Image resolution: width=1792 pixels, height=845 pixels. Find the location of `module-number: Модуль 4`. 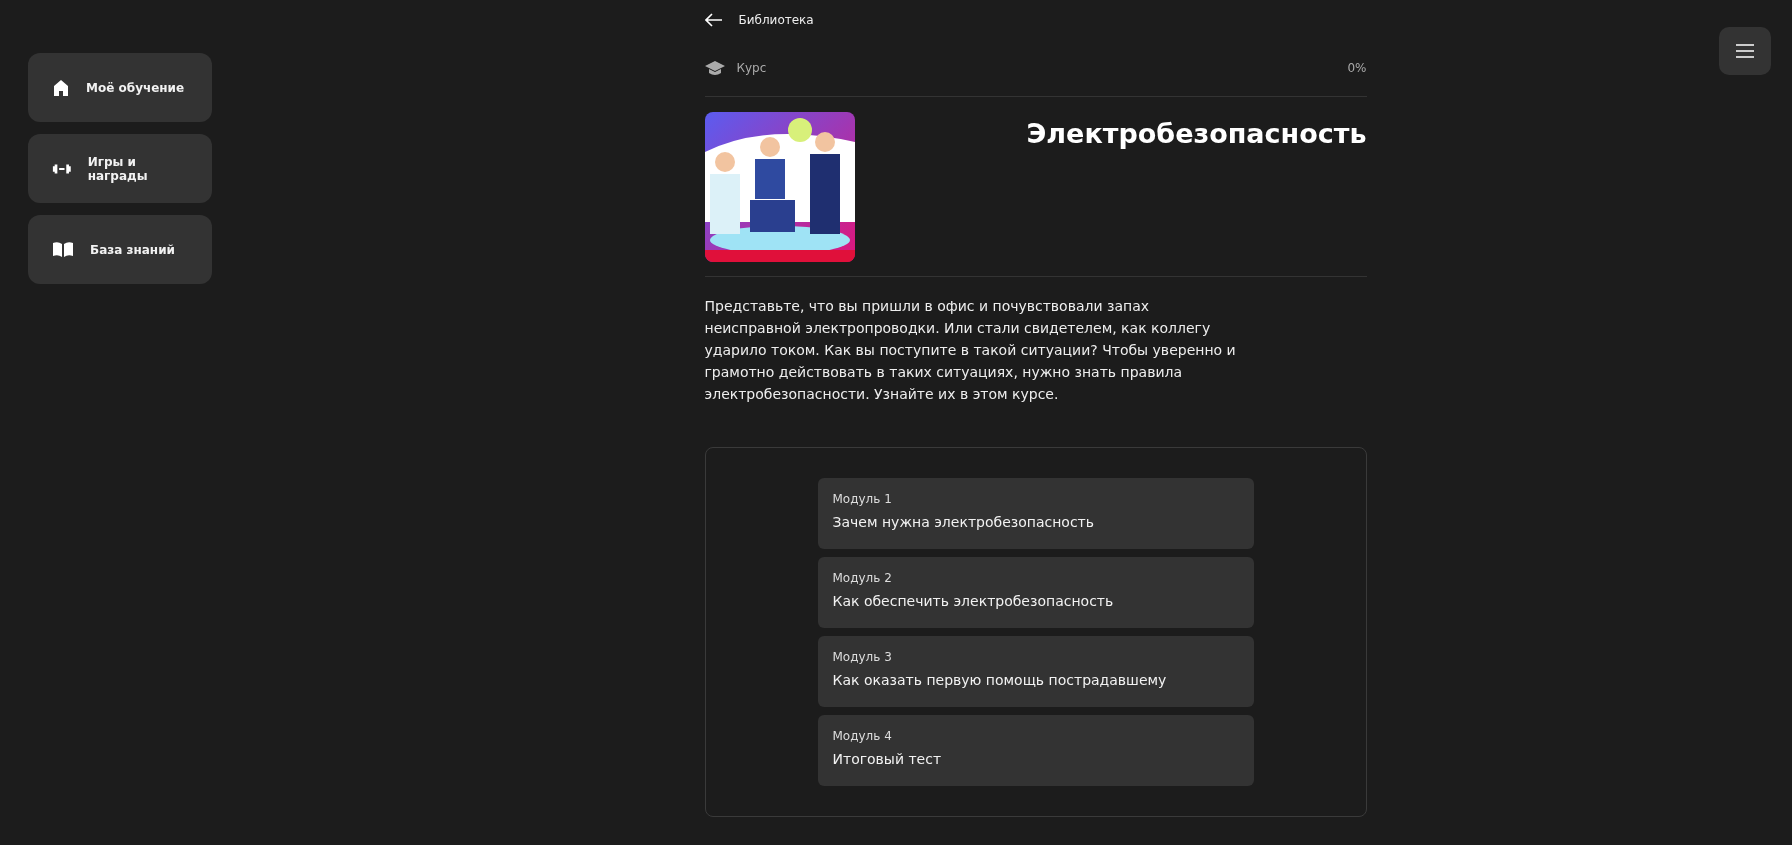

module-number: Модуль 4 is located at coordinates (862, 736).